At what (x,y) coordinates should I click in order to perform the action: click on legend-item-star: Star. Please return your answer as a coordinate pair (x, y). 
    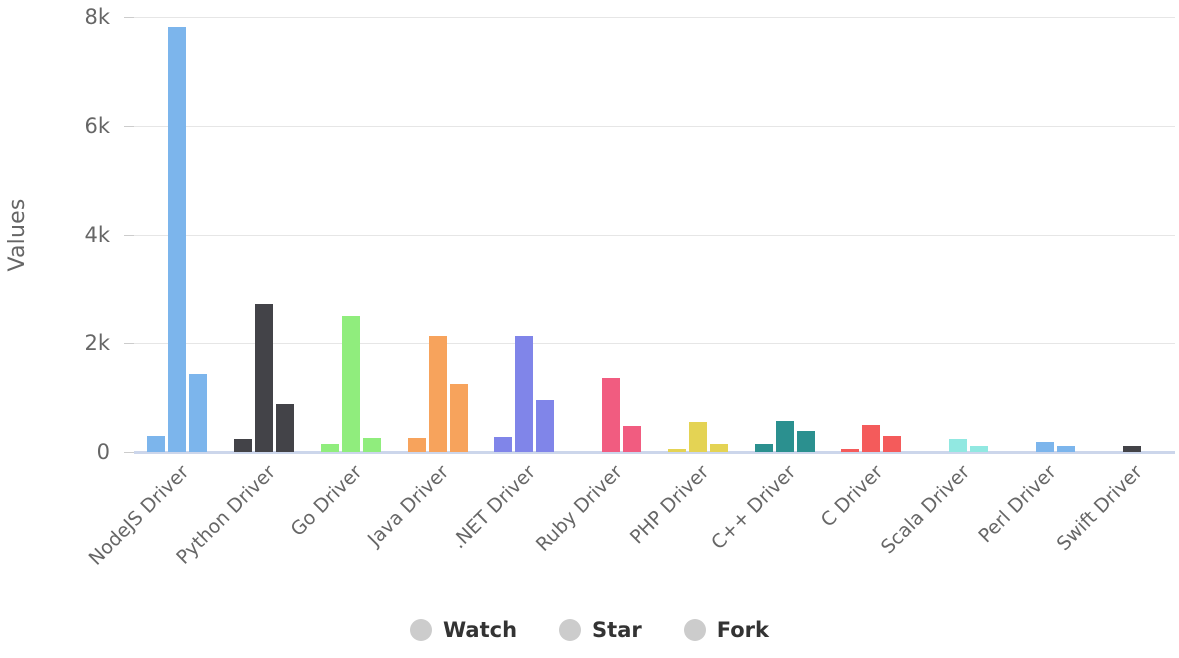
    Looking at the image, I should click on (600, 630).